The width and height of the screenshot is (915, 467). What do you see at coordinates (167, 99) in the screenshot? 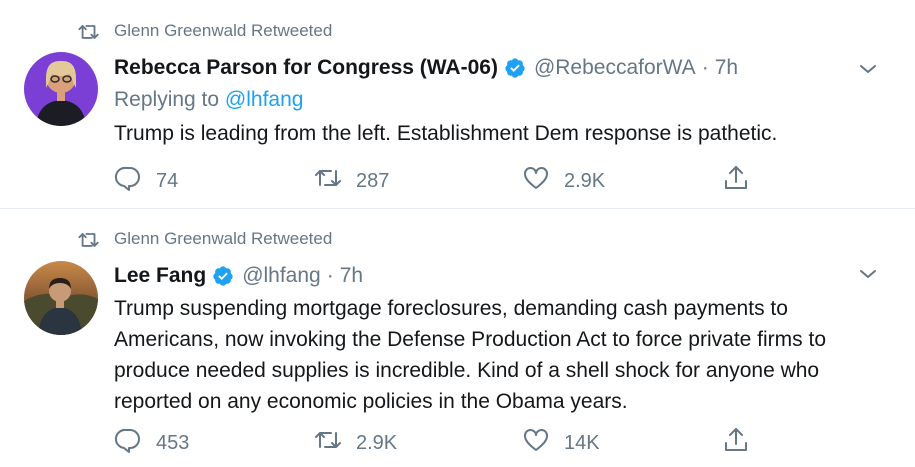
I see `replying-to-label: Replying to` at bounding box center [167, 99].